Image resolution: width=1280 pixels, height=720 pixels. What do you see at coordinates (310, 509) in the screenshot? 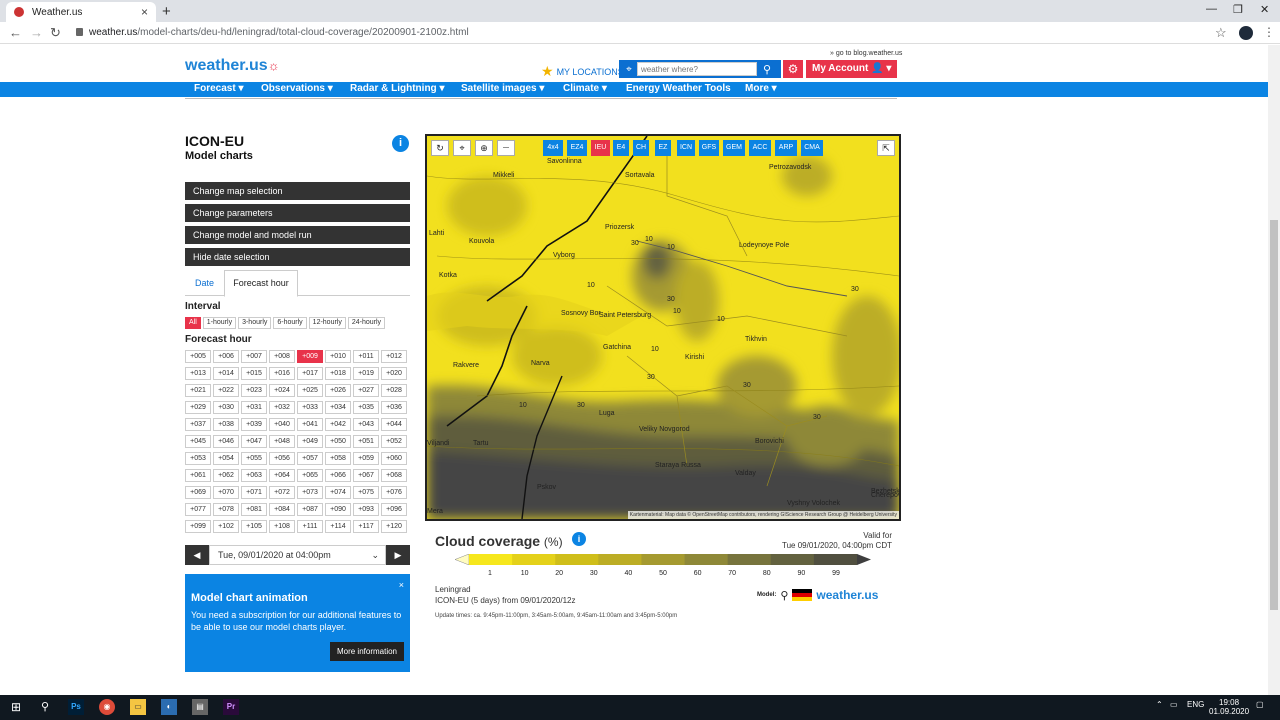
I see `forecast-hour-option: +087` at bounding box center [310, 509].